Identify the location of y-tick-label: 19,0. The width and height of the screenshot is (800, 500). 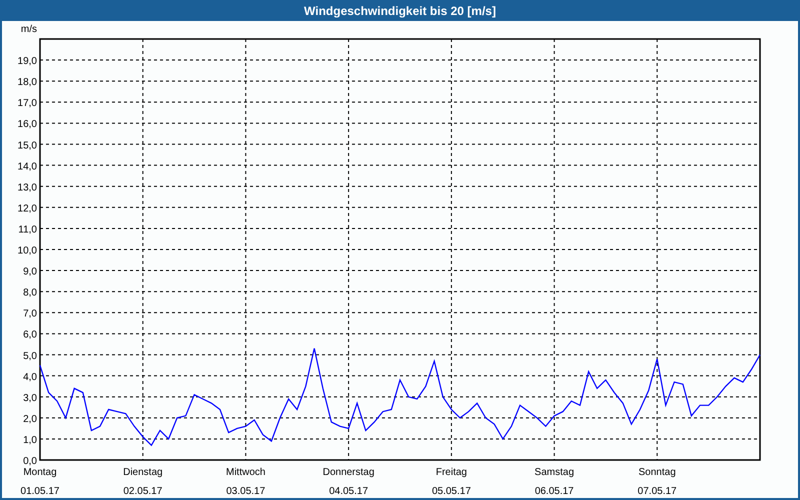
(27, 62).